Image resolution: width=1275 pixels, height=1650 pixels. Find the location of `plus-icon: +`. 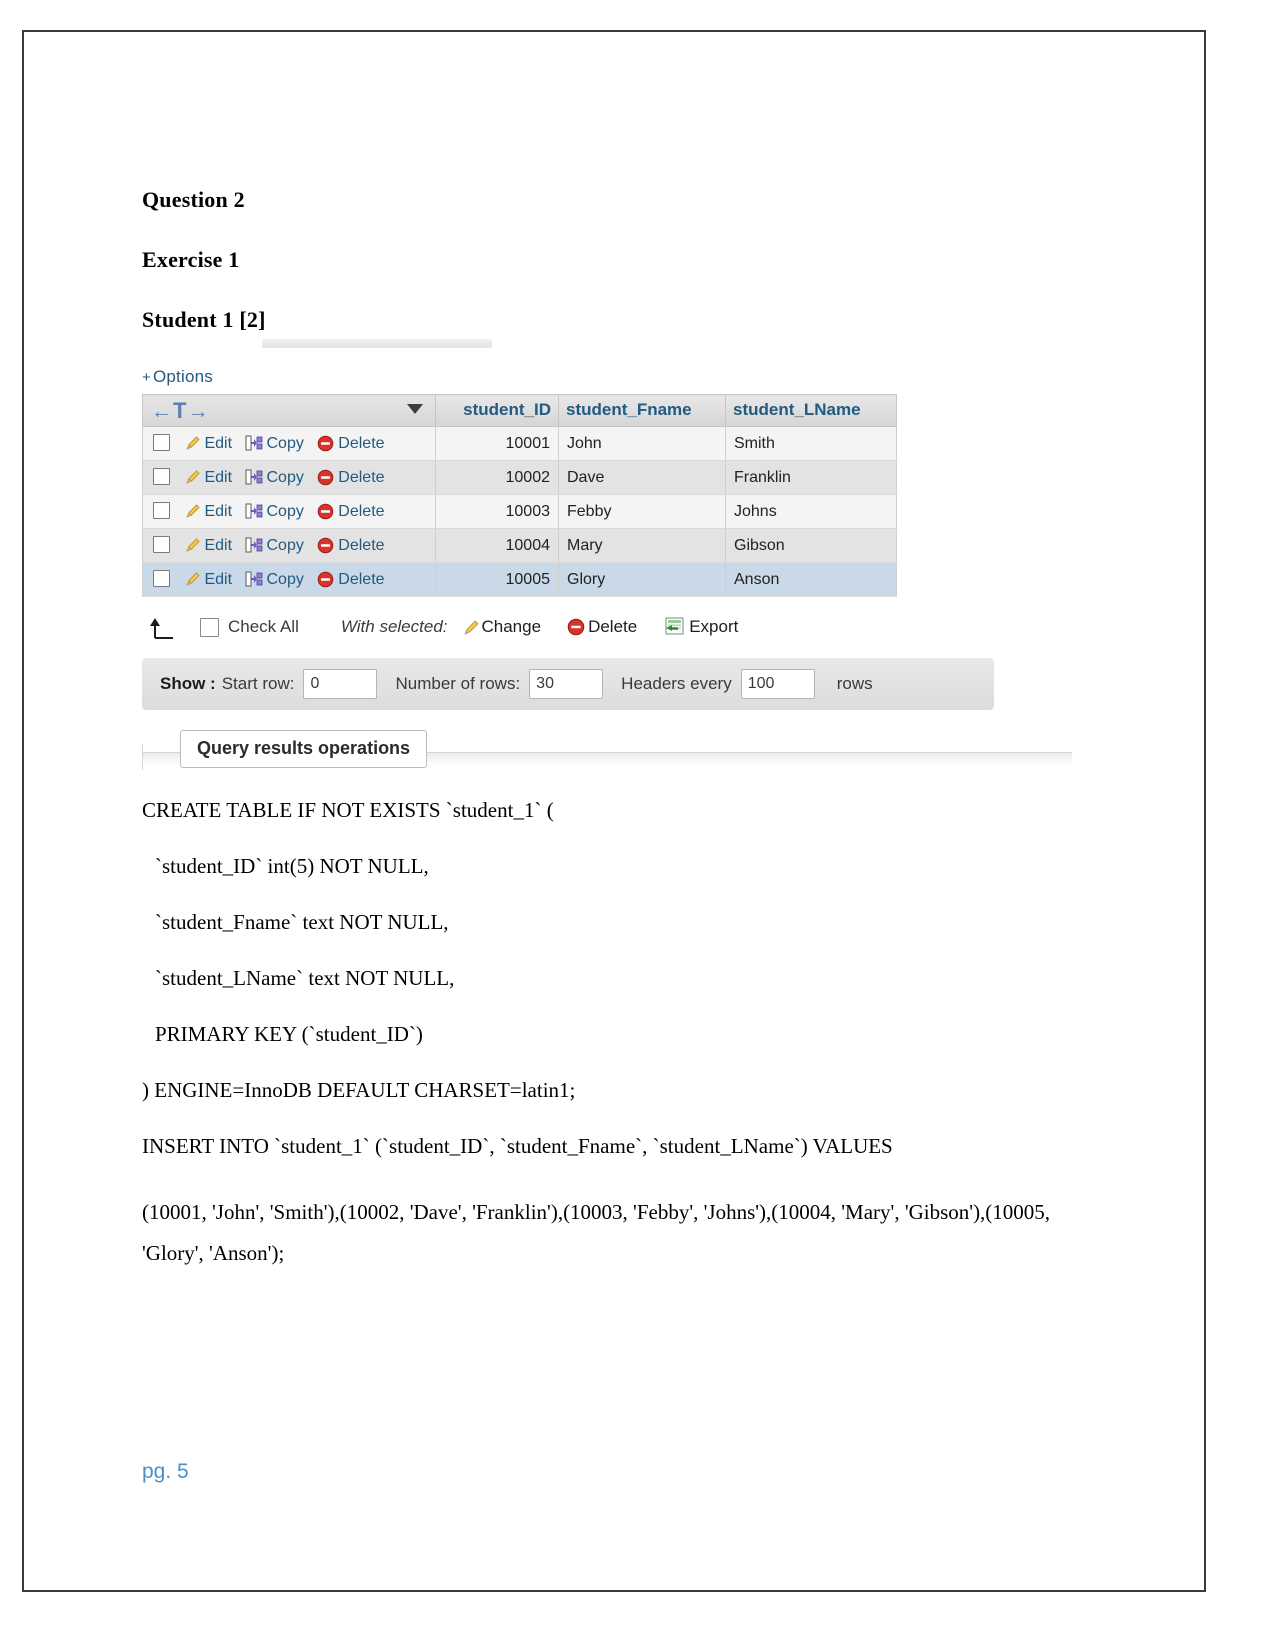

plus-icon: + is located at coordinates (146, 377).